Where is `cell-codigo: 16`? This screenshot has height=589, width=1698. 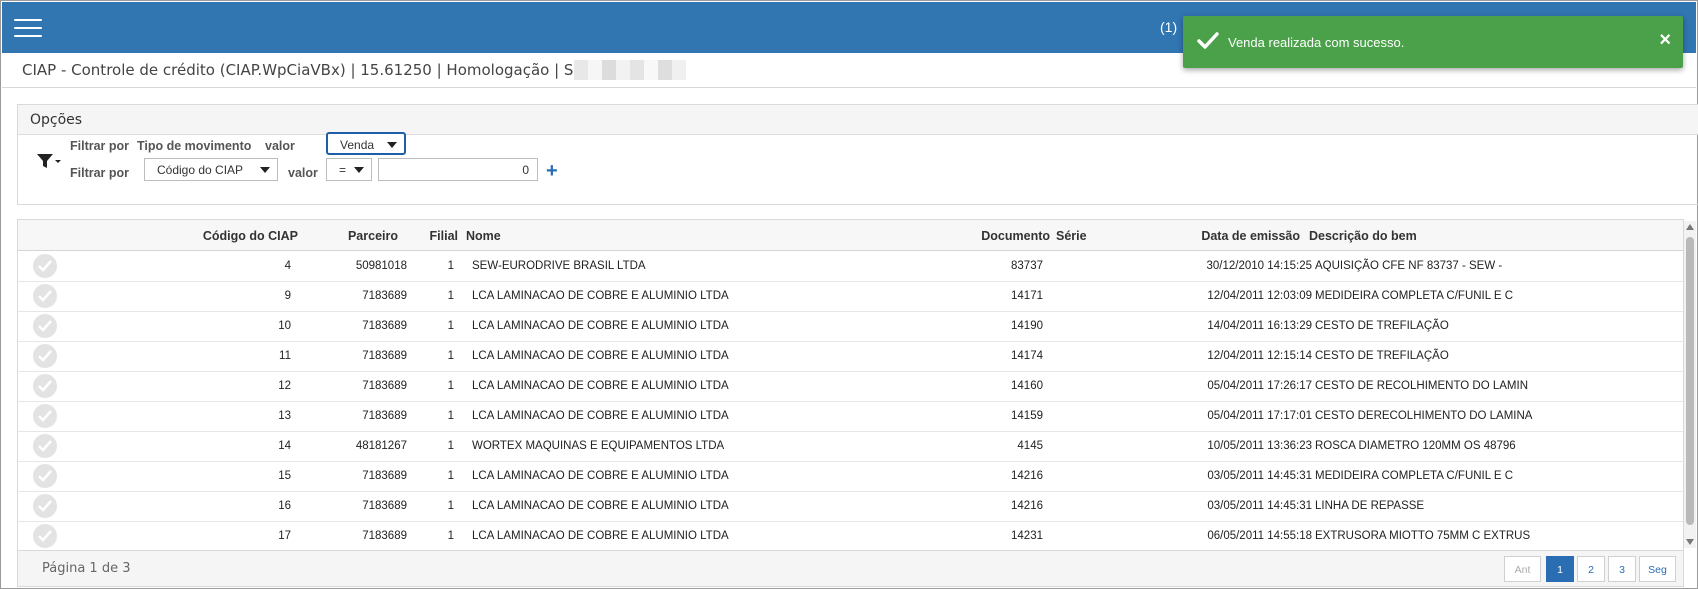
cell-codigo: 16 is located at coordinates (284, 506).